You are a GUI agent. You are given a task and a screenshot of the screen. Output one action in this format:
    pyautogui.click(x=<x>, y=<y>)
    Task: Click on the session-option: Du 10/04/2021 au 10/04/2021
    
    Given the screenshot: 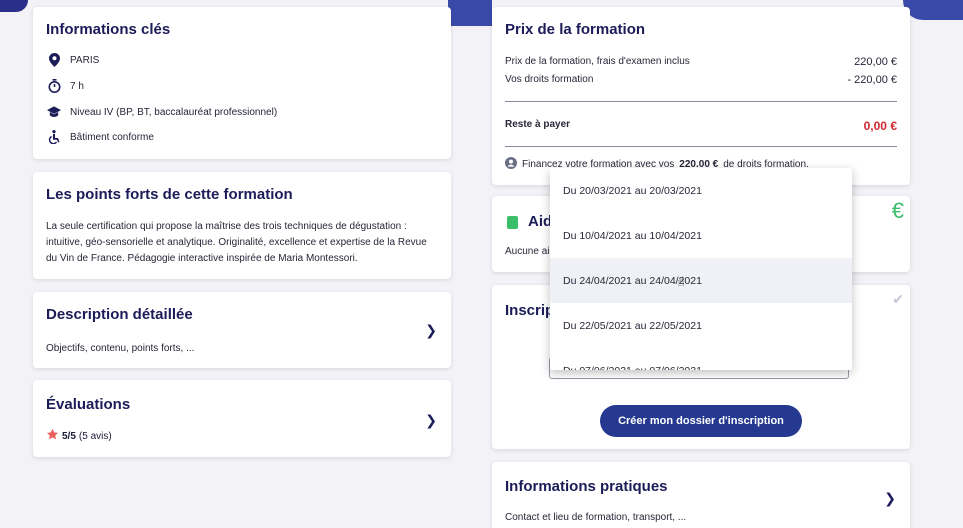 What is the action you would take?
    pyautogui.click(x=701, y=235)
    